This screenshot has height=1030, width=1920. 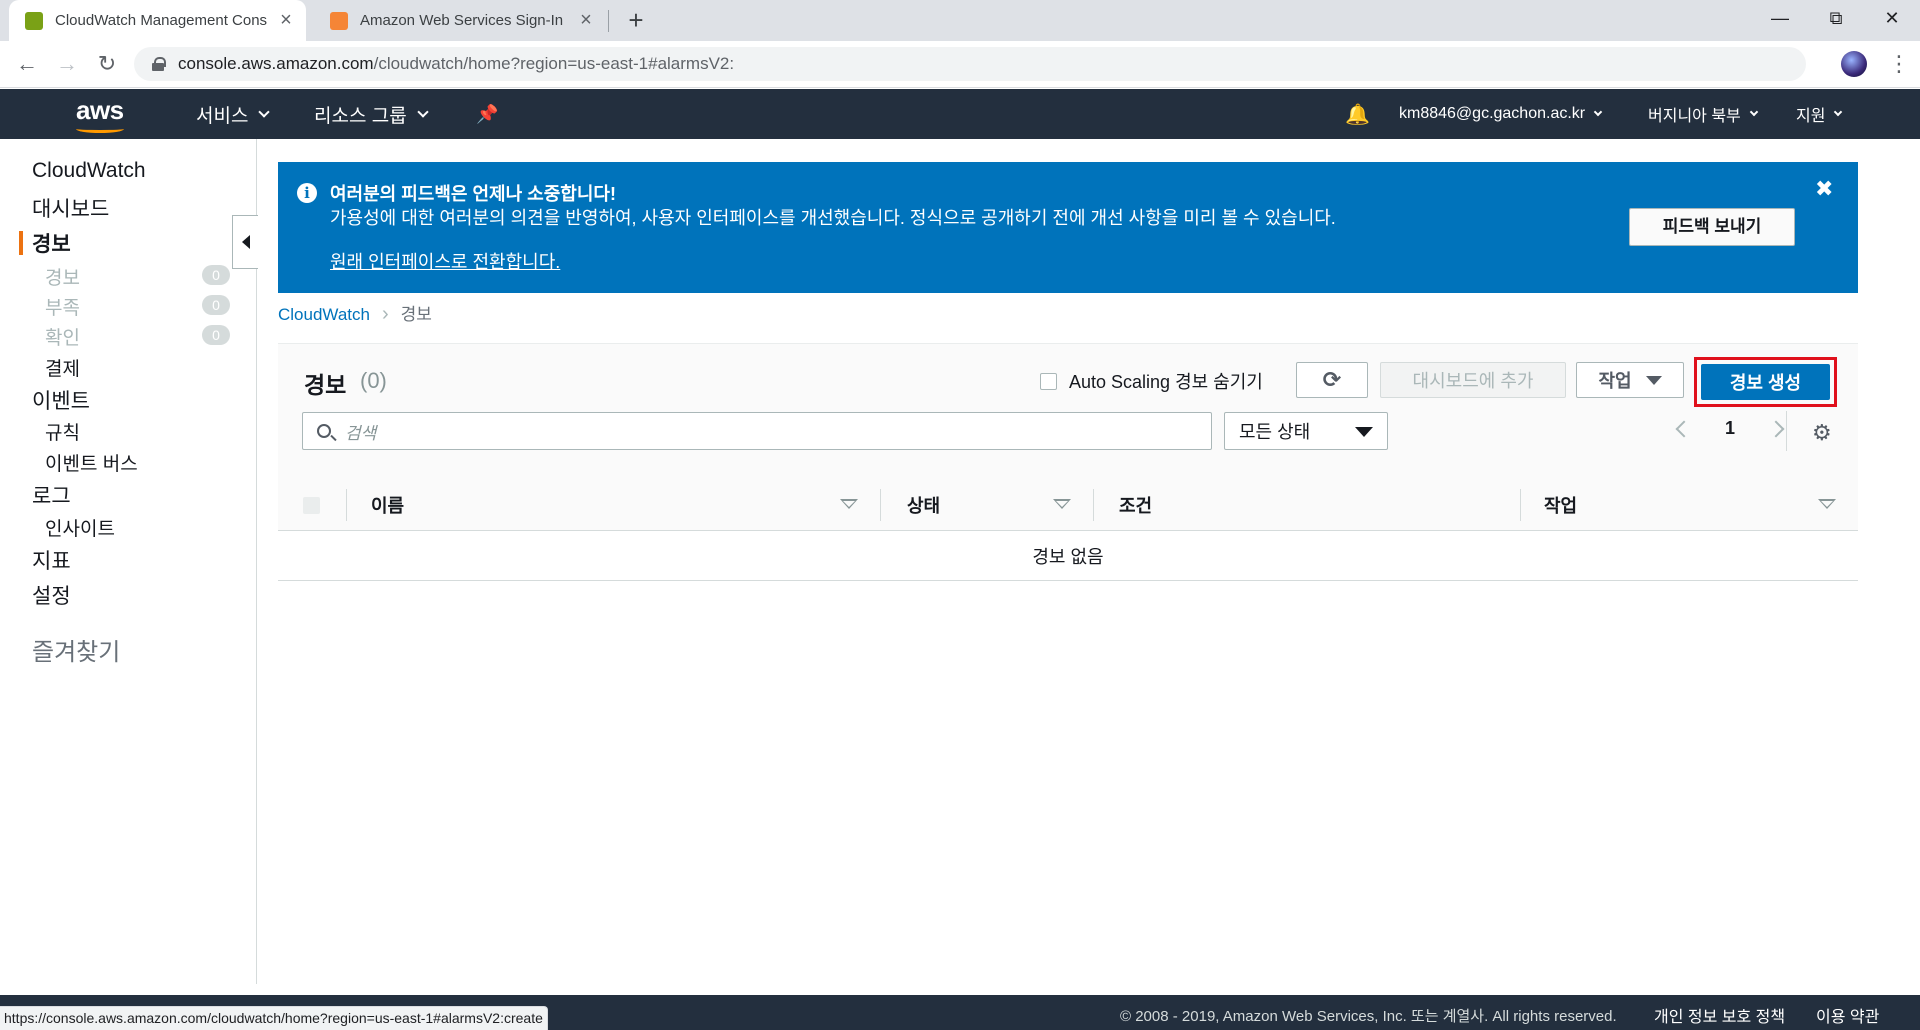 What do you see at coordinates (70, 208) in the screenshot?
I see `sidebar-item-dashboards: 대시보드` at bounding box center [70, 208].